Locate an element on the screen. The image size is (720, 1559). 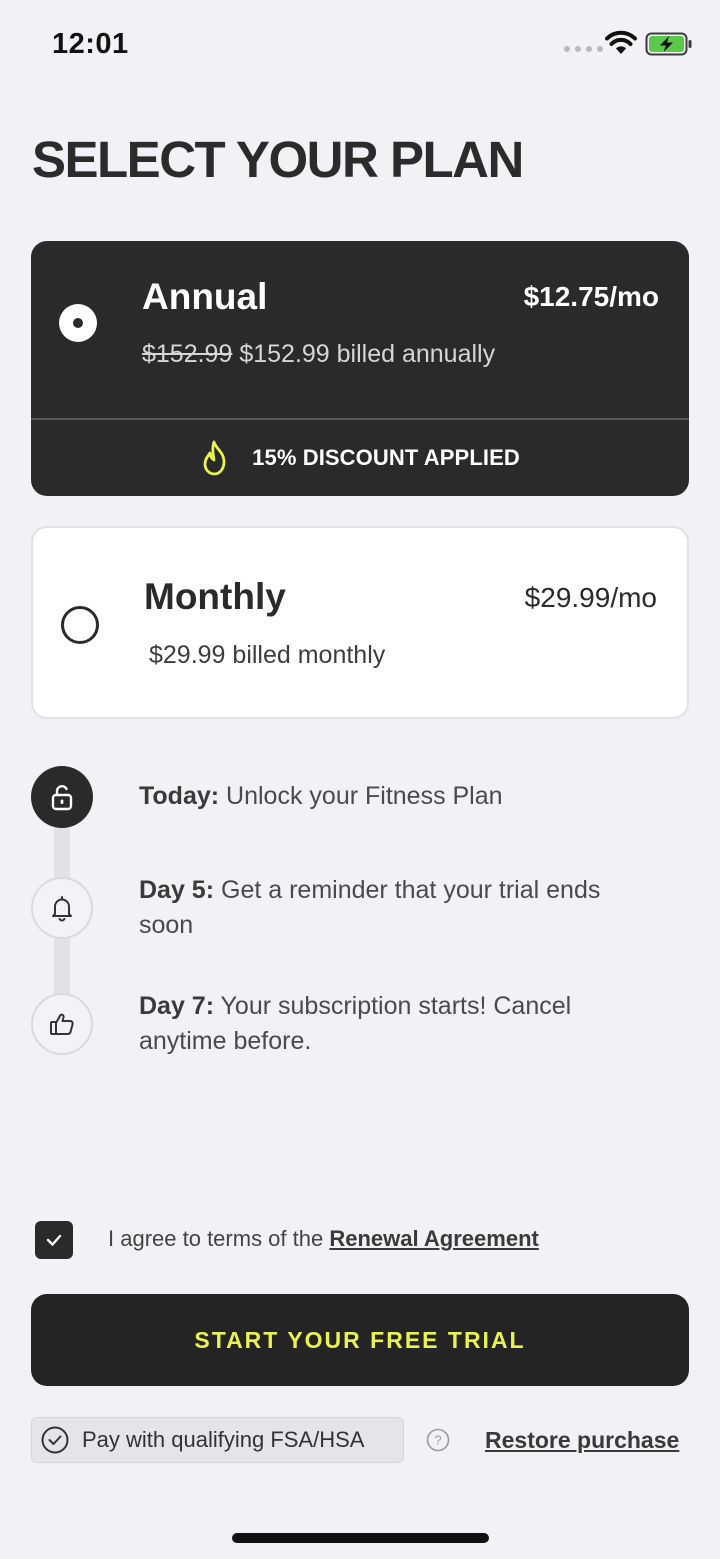
help-icon: ? is located at coordinates (438, 1440).